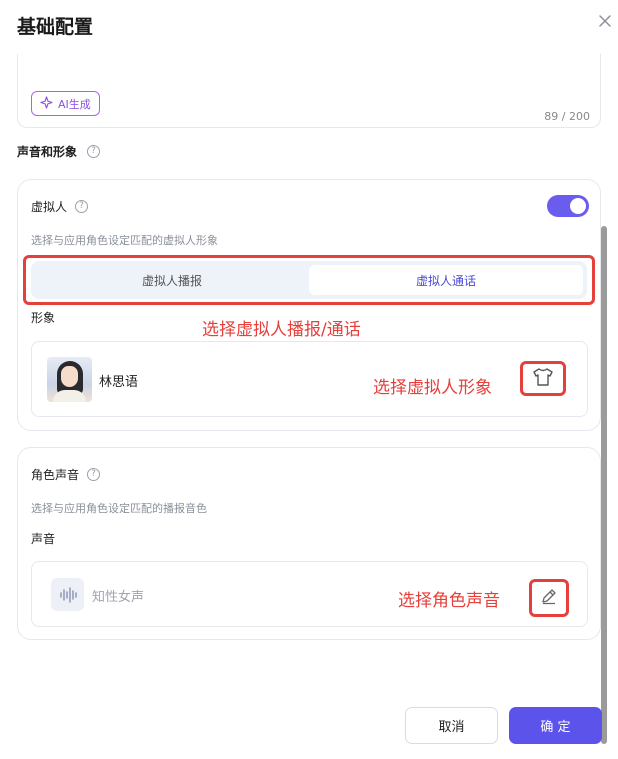  Describe the element at coordinates (49, 207) in the screenshot. I see `virtual-human-title-text: 虚拟人` at that location.